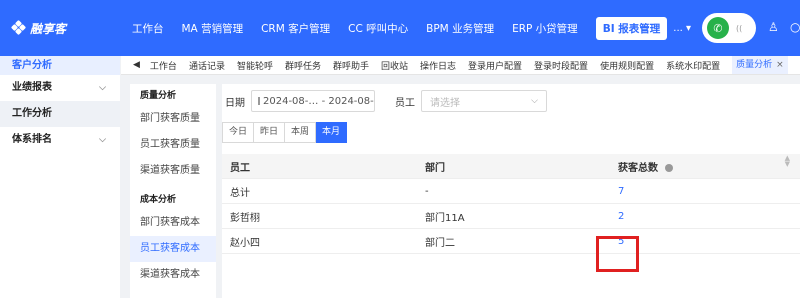  What do you see at coordinates (705, 191) in the screenshot?
I see `cell-total: 7` at bounding box center [705, 191].